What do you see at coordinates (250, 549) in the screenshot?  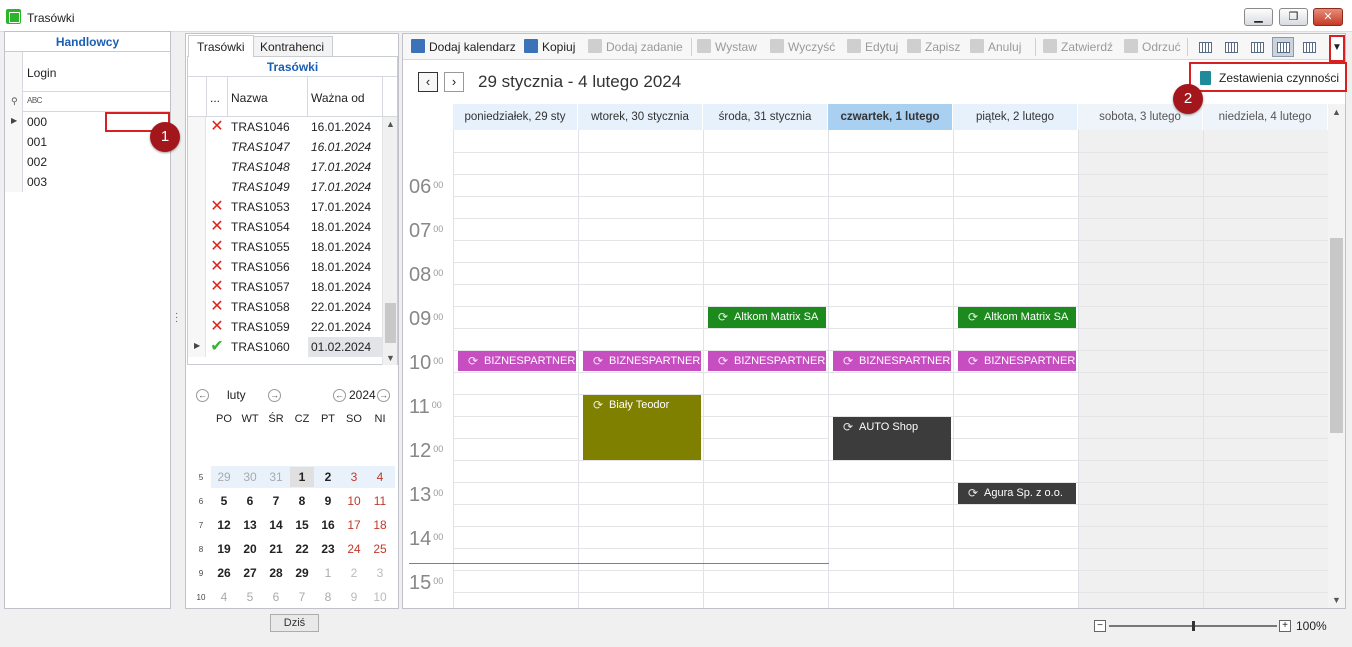 I see `calendar-day: 20` at bounding box center [250, 549].